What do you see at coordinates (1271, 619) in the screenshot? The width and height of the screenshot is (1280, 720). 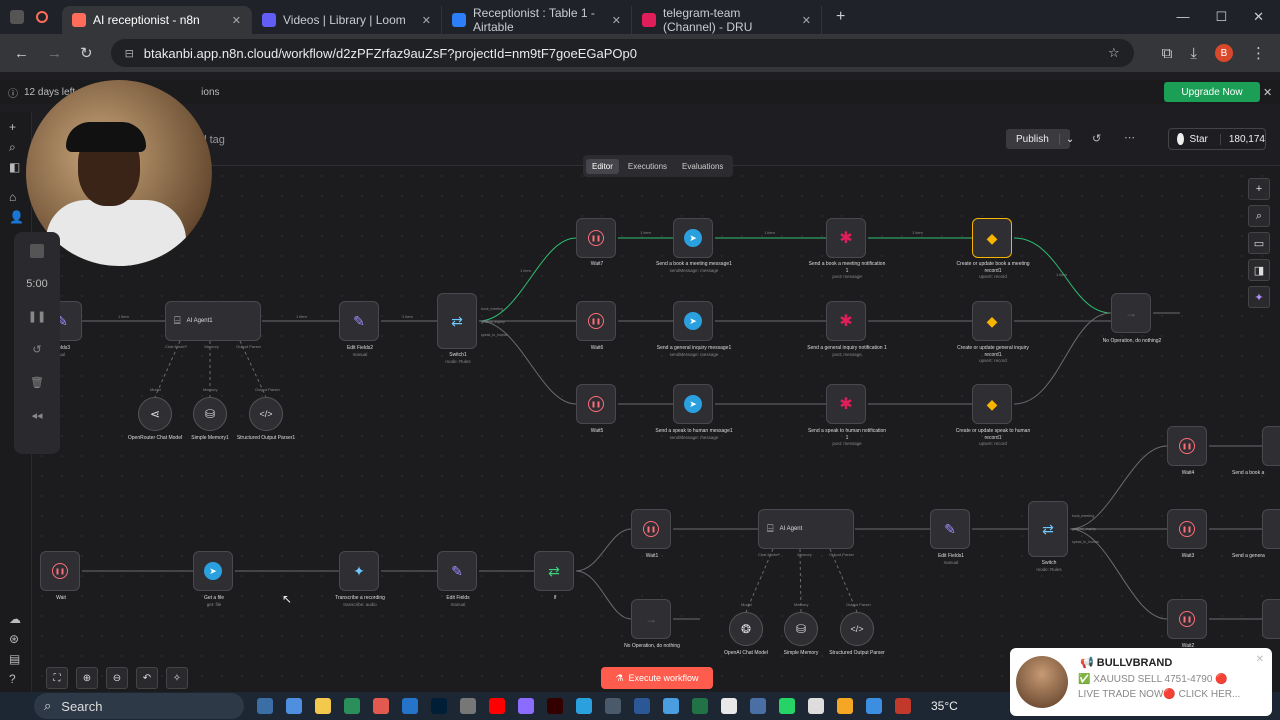 I see `telegram-human-node` at bounding box center [1271, 619].